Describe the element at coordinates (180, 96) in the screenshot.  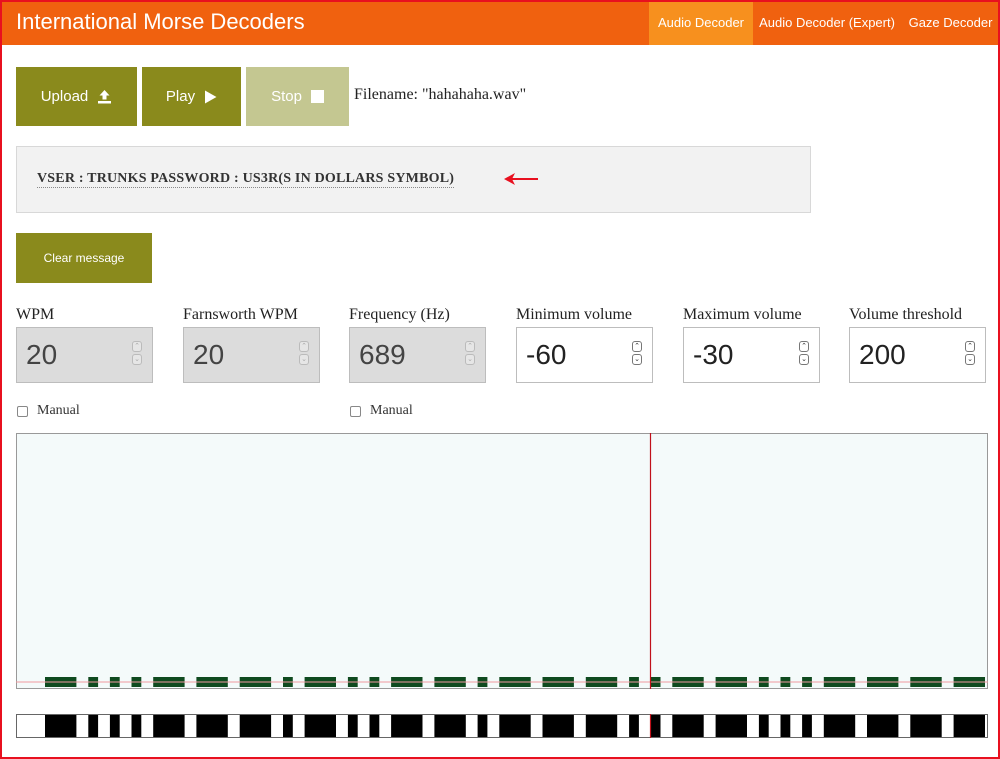
I see `play-button-label: Play` at that location.